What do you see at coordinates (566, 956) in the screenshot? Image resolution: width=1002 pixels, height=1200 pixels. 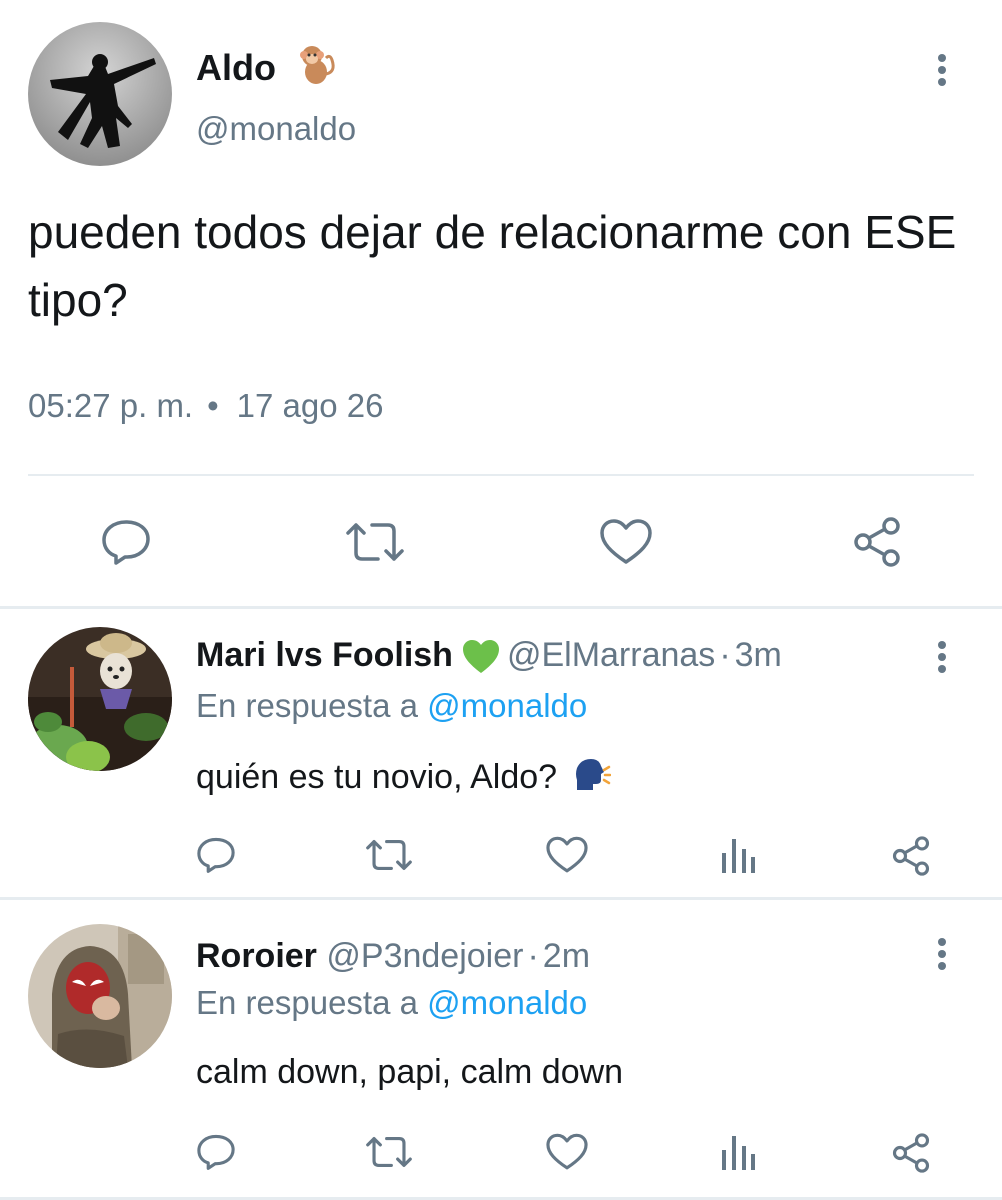 I see `reply-time: 2m` at bounding box center [566, 956].